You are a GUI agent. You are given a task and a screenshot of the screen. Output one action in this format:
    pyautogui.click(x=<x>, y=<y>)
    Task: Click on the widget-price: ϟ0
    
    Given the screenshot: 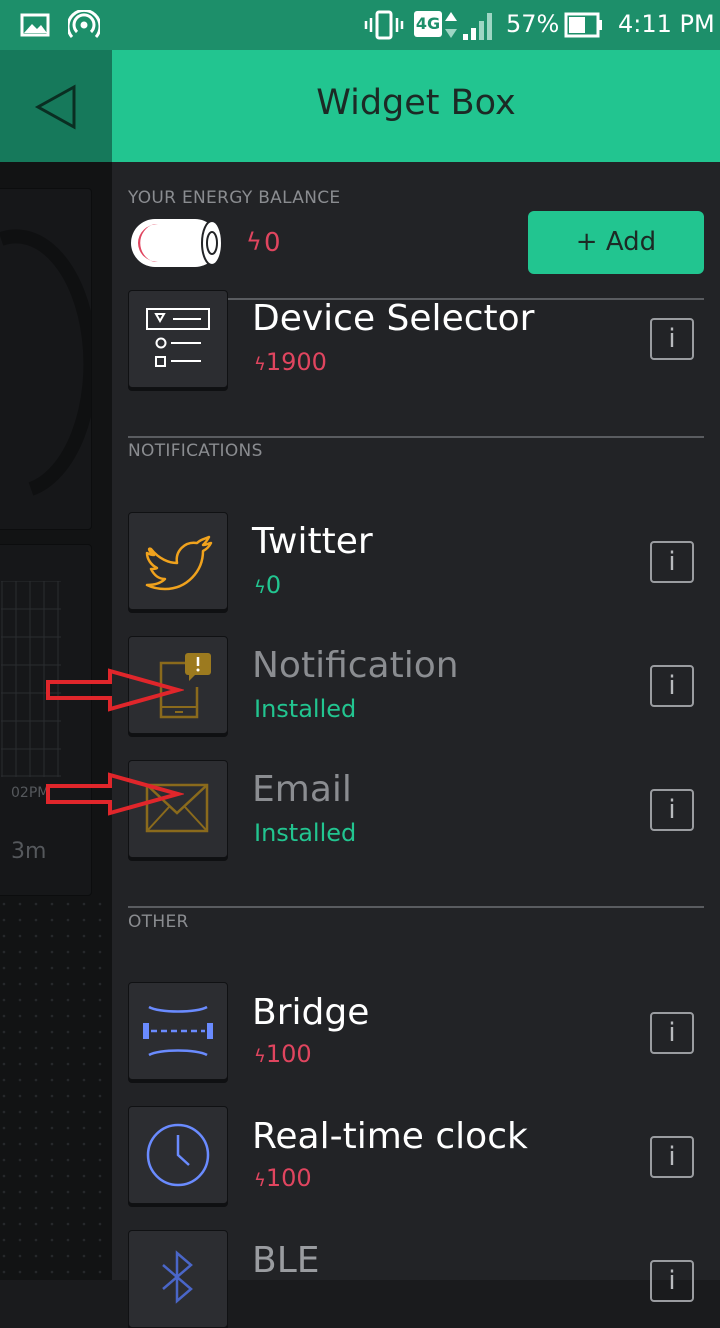 What is the action you would take?
    pyautogui.click(x=268, y=585)
    